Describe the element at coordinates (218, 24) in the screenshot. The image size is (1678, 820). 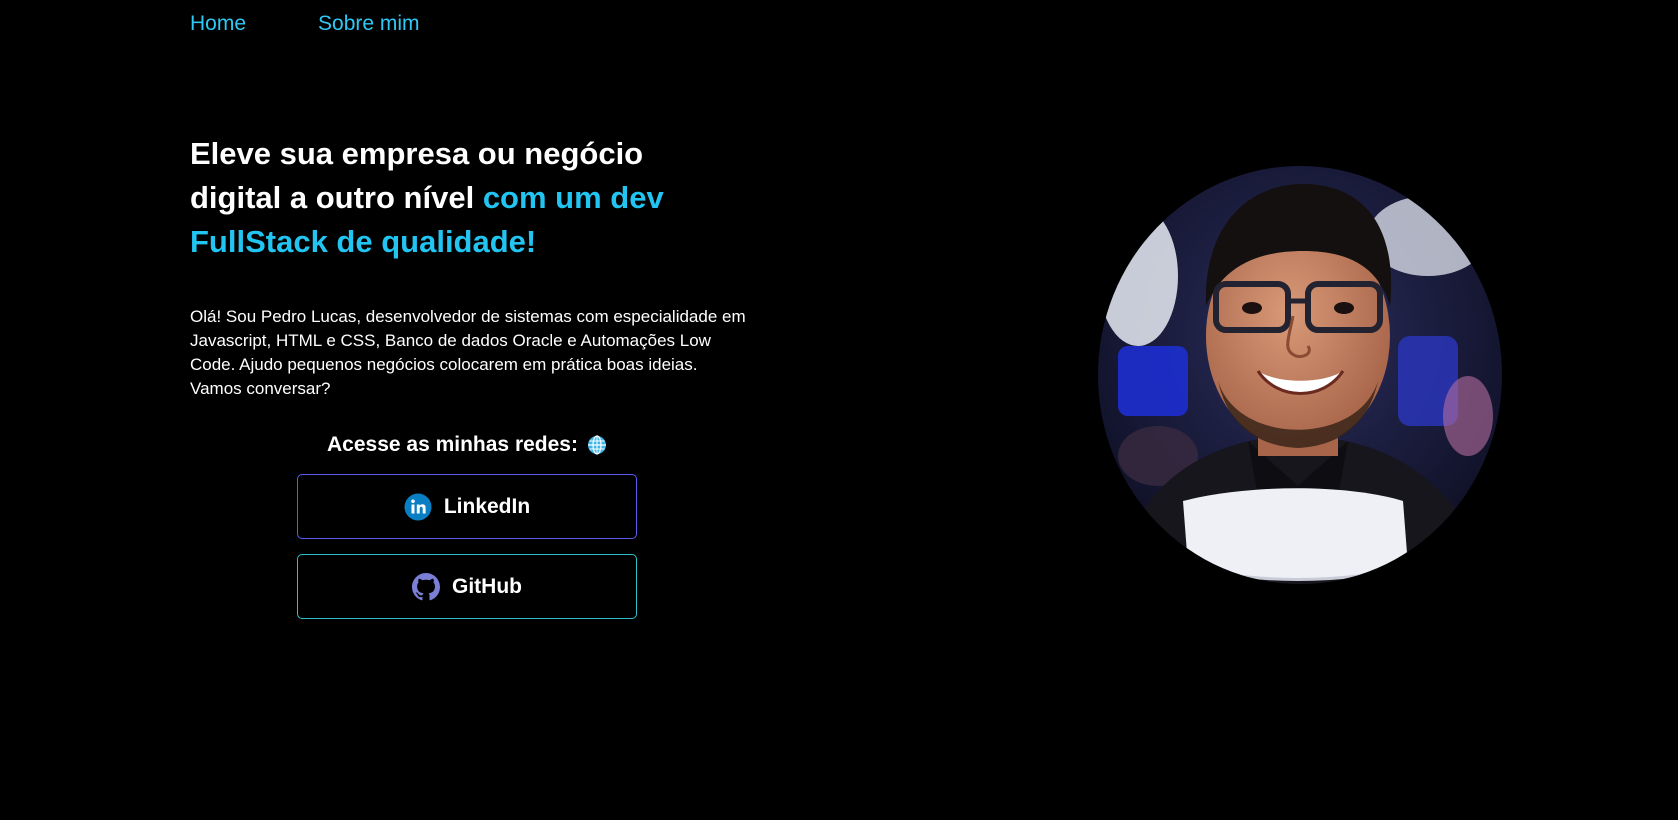
I see `nav-home-link: Home` at that location.